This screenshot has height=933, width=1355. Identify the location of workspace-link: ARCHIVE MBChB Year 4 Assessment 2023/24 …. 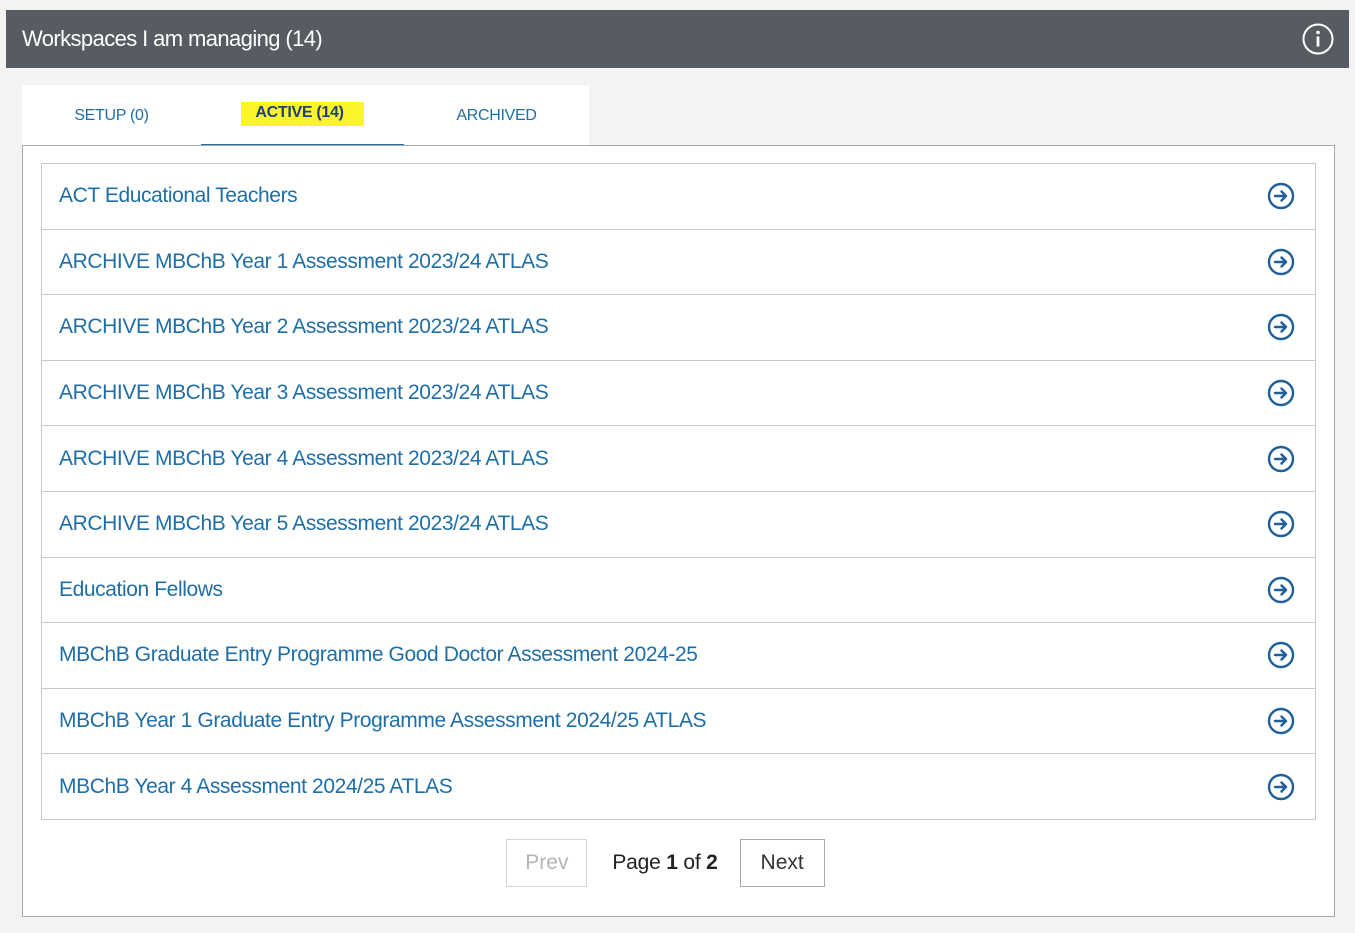
(304, 459).